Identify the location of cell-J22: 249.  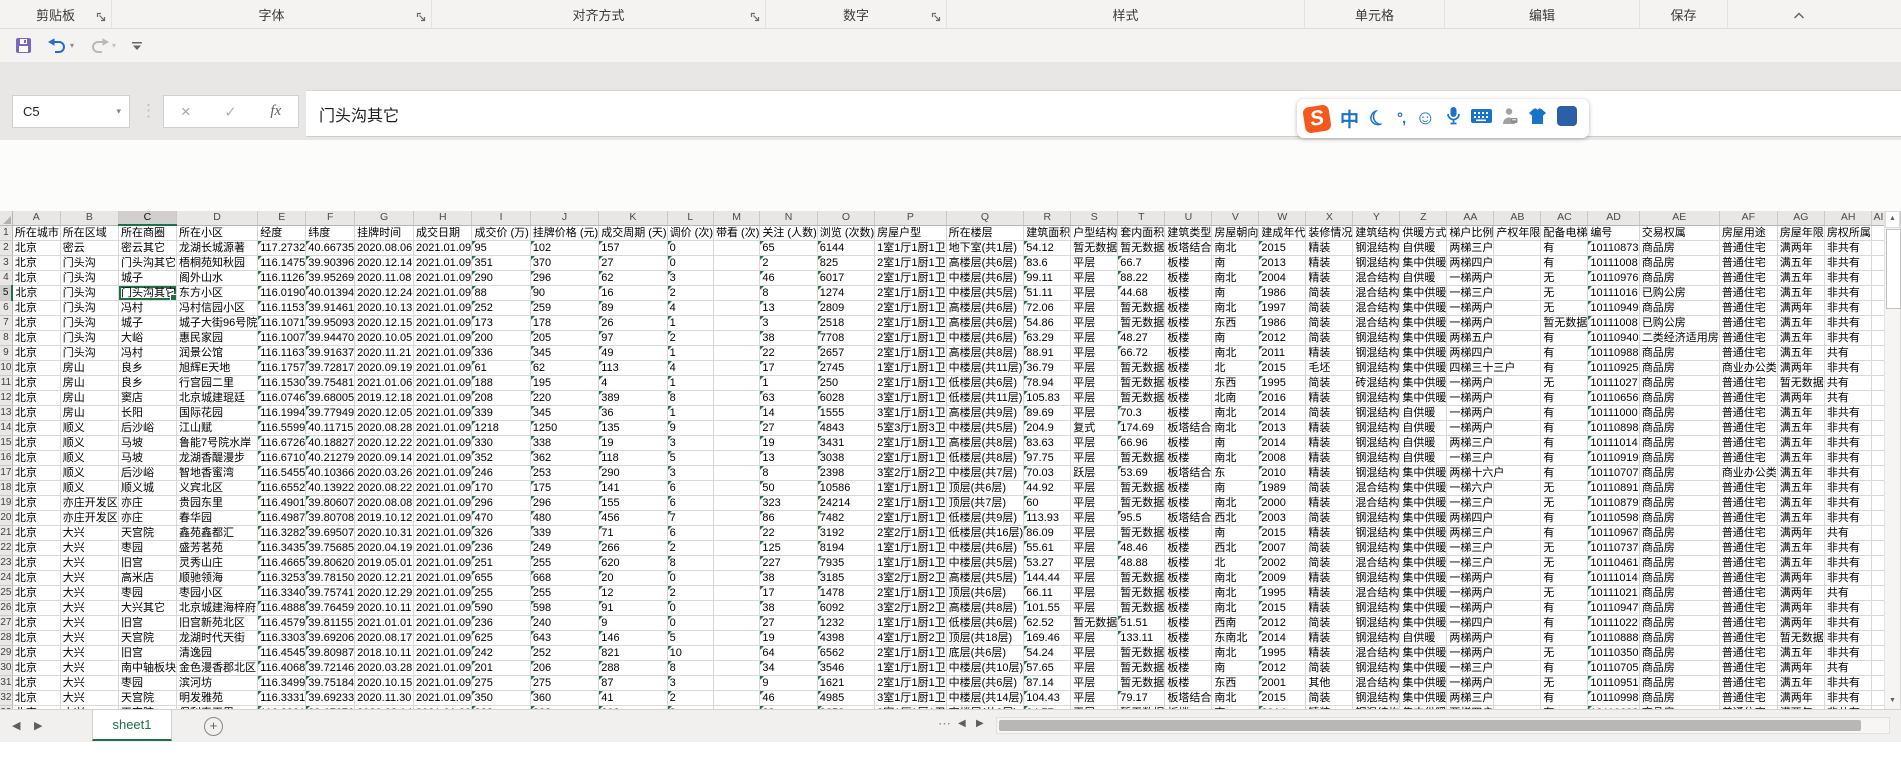
(565, 548).